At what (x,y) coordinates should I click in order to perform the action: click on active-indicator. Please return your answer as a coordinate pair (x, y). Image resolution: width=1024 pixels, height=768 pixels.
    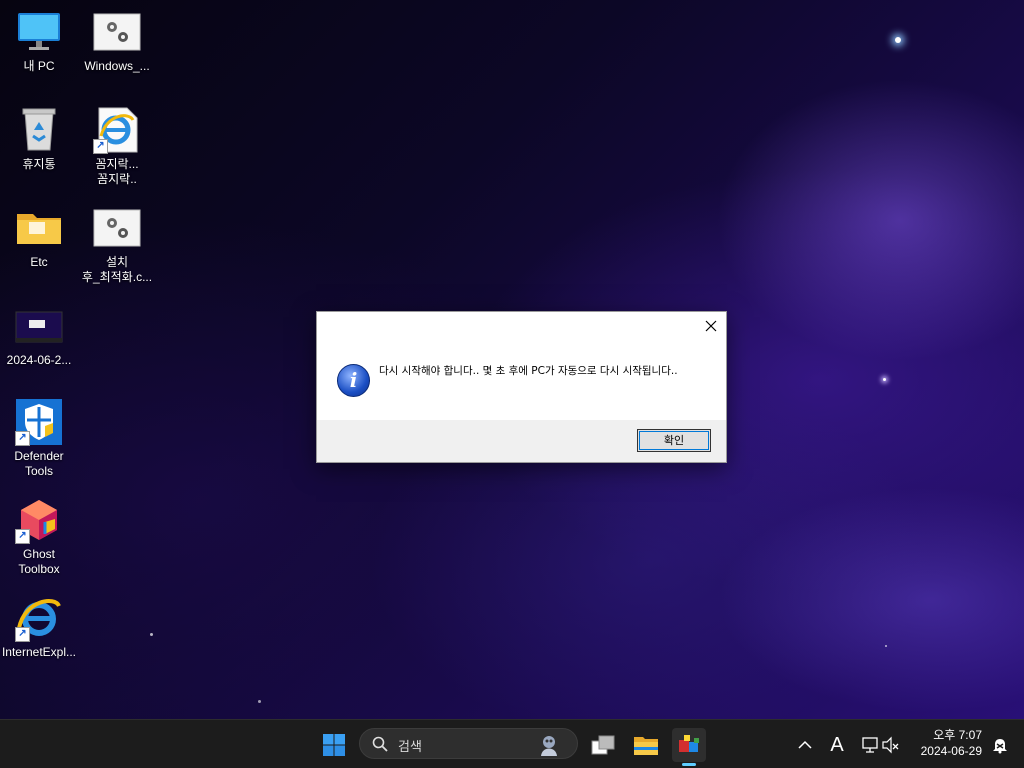
    Looking at the image, I should click on (689, 764).